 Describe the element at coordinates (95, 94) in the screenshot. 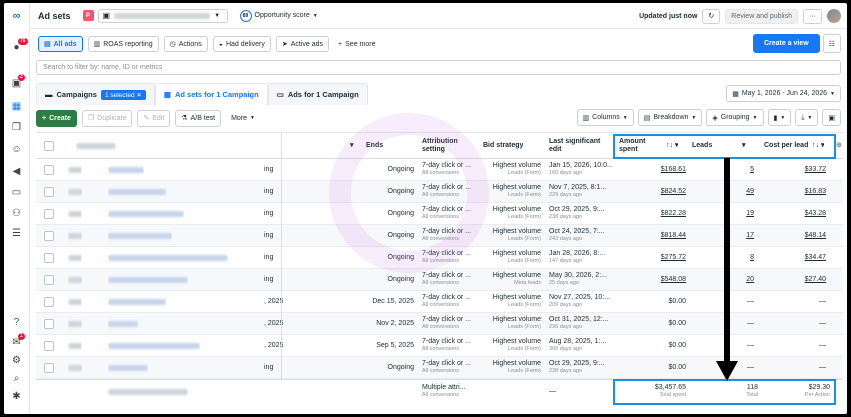

I see `tab-campaigns: ▬ Campaigns 1 selected ✕` at that location.